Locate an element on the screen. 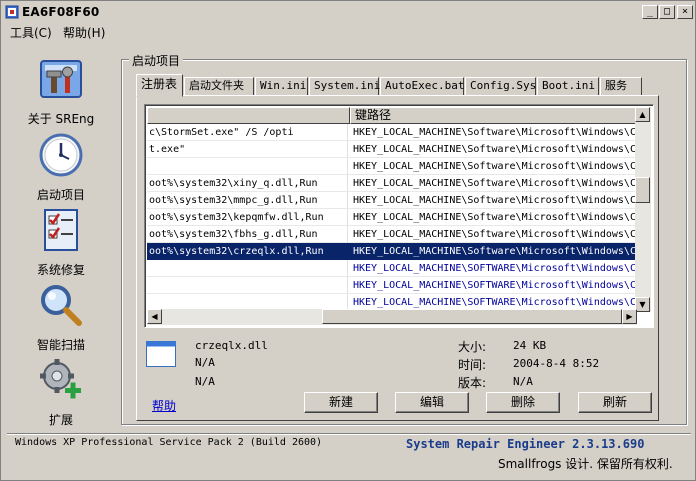 The height and width of the screenshot is (481, 696). maximize-button: □ is located at coordinates (667, 12).